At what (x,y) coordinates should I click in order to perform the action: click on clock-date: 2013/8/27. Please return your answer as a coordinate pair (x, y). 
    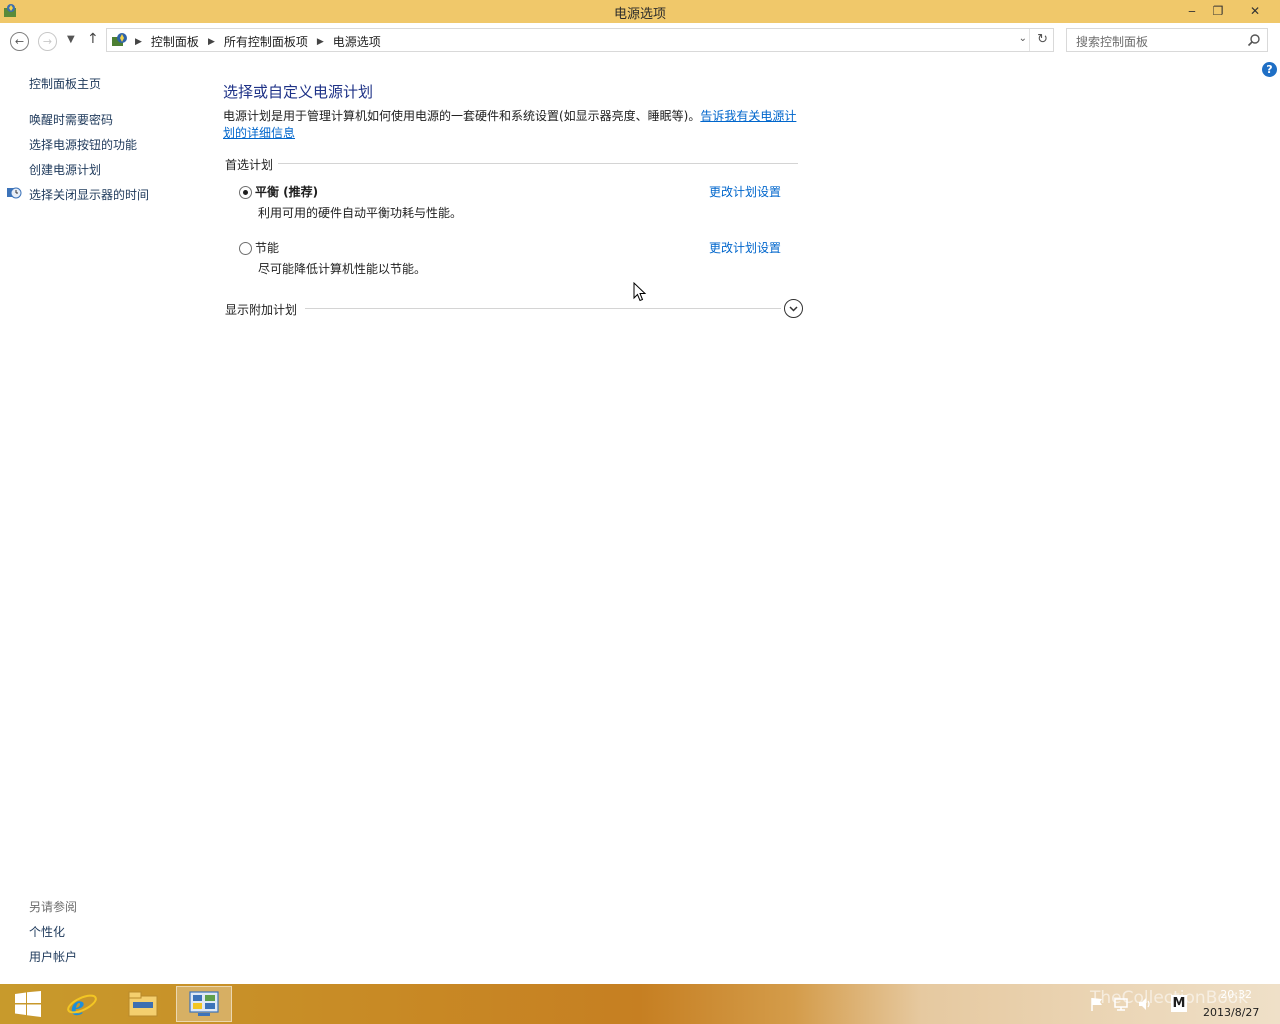
    Looking at the image, I should click on (1231, 1012).